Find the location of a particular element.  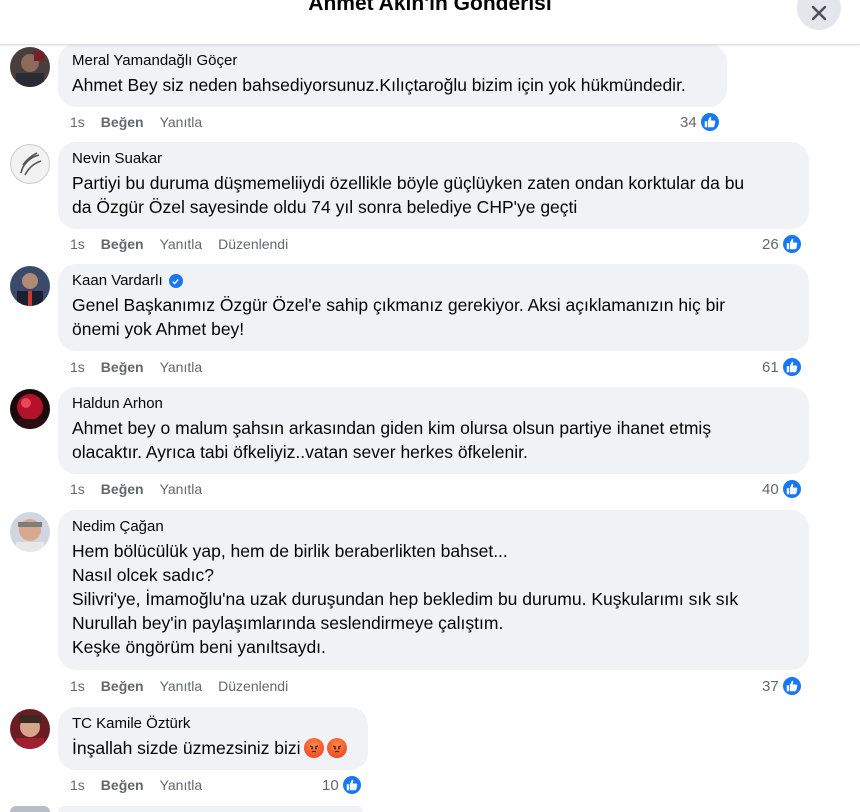

reaction-summary: 10 is located at coordinates (342, 785).